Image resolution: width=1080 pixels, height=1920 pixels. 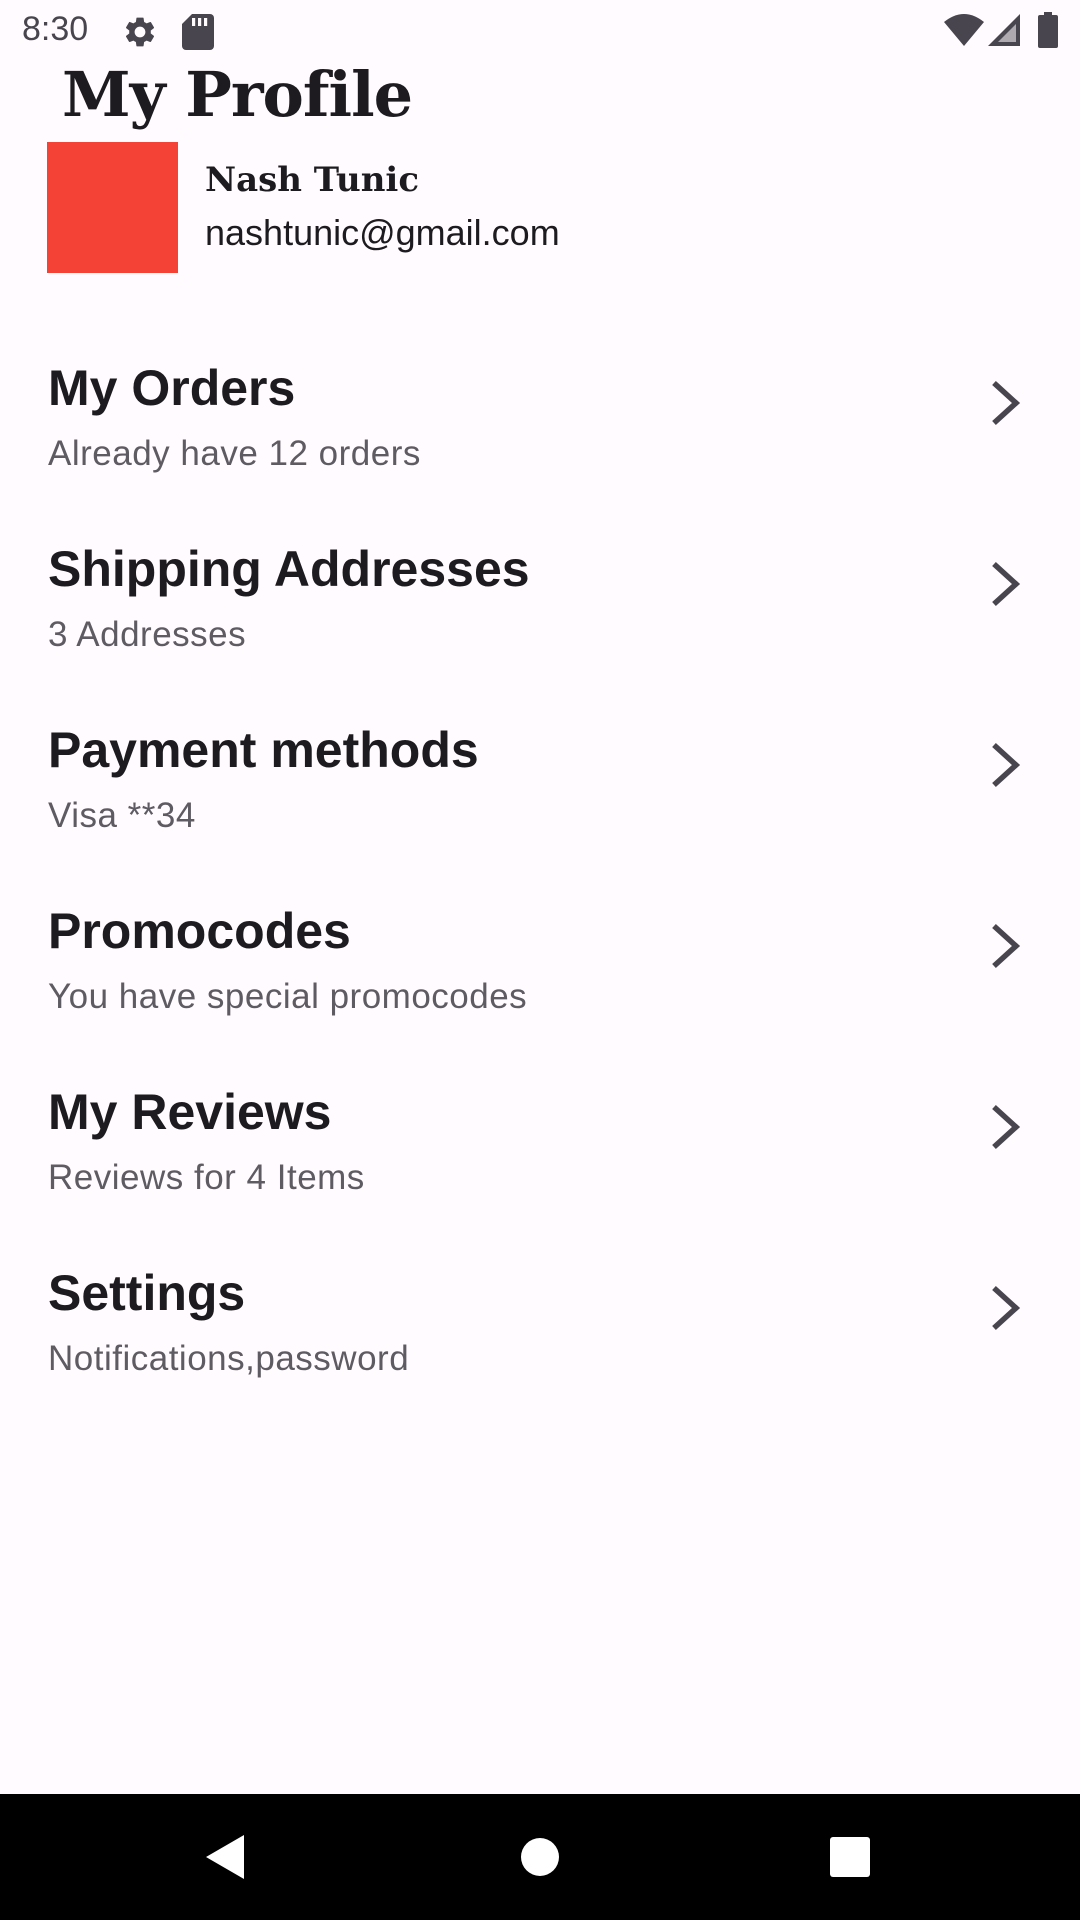 What do you see at coordinates (540, 789) in the screenshot?
I see `menu-item-payment-methods: Payment methods Visa **34` at bounding box center [540, 789].